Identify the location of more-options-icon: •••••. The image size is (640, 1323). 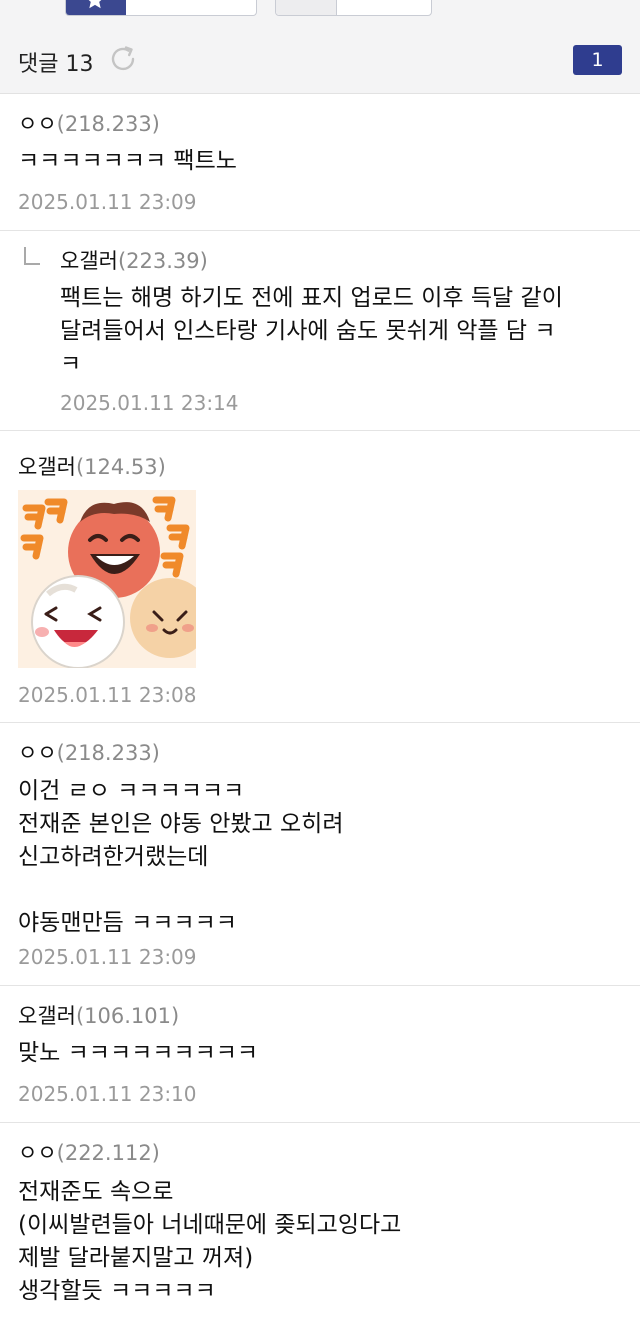
(527, 5).